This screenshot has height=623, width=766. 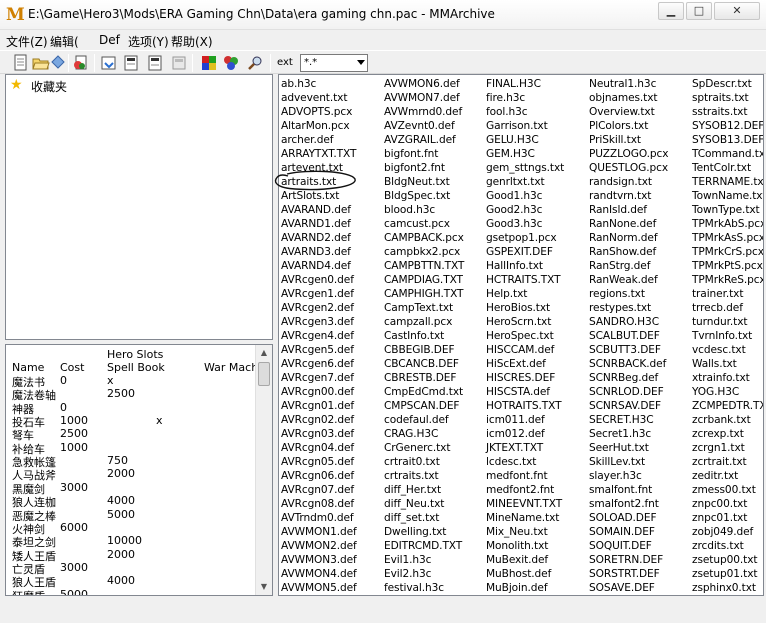 I want to click on file-item: Evil1.h3c, so click(x=424, y=560).